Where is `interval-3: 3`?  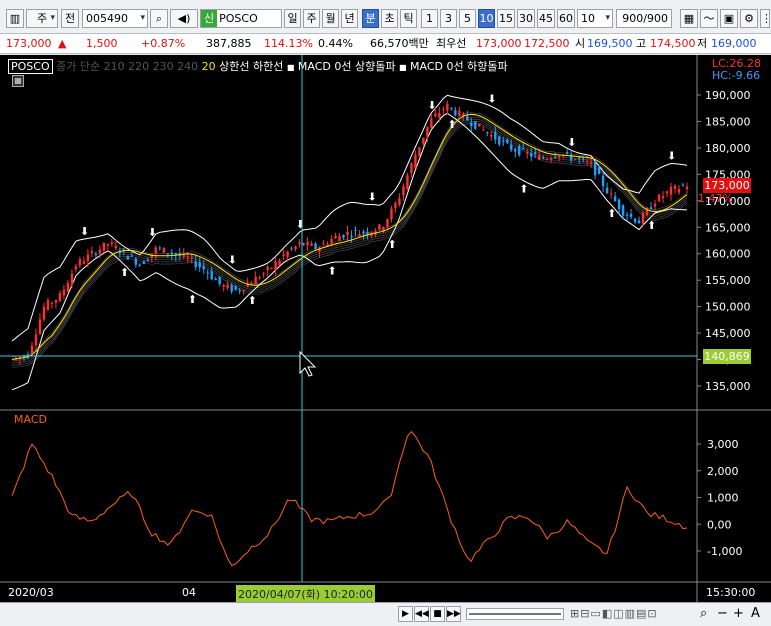 interval-3: 3 is located at coordinates (448, 18).